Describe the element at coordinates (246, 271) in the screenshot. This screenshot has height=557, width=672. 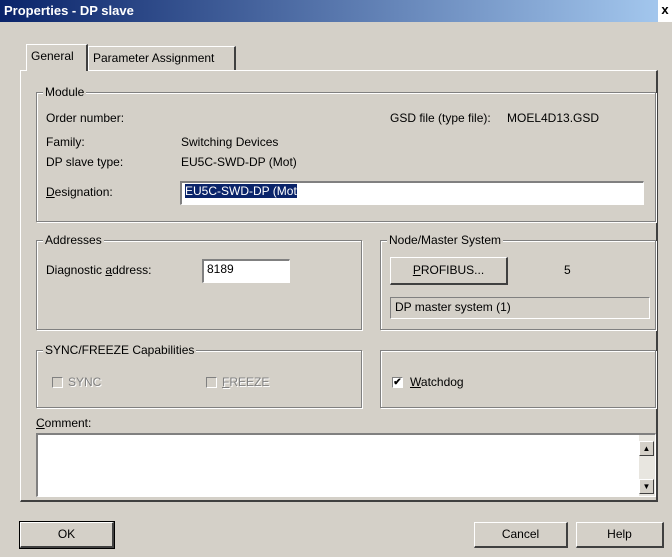
I see `diagnostic-address-field: 8189` at that location.